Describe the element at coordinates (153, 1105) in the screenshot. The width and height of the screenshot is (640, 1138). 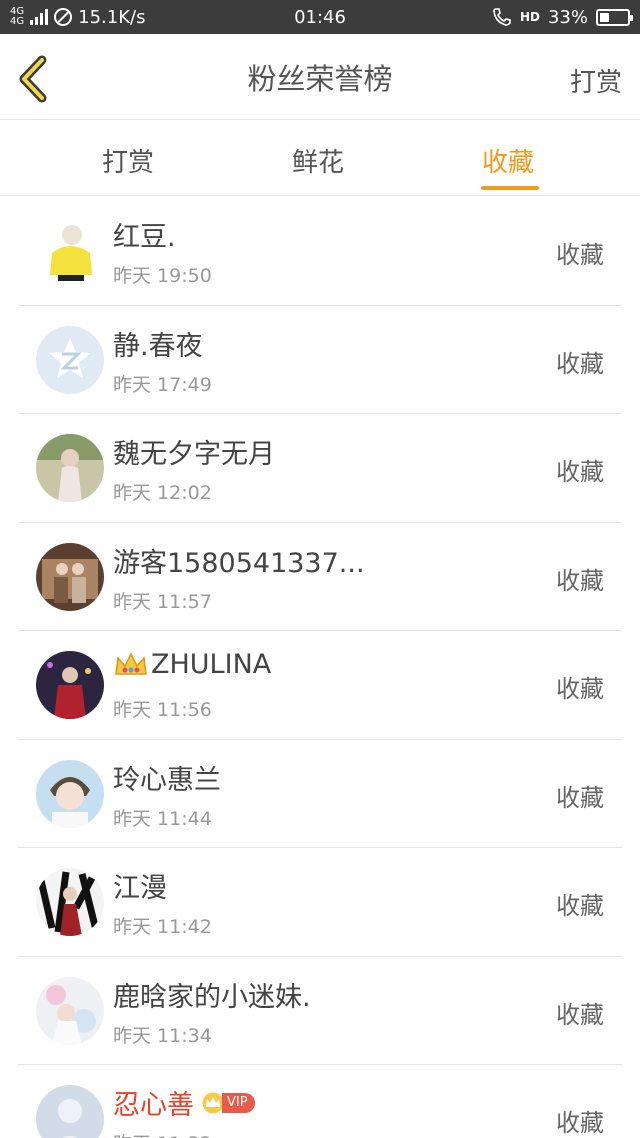
I see `fan-name: 忍心善` at that location.